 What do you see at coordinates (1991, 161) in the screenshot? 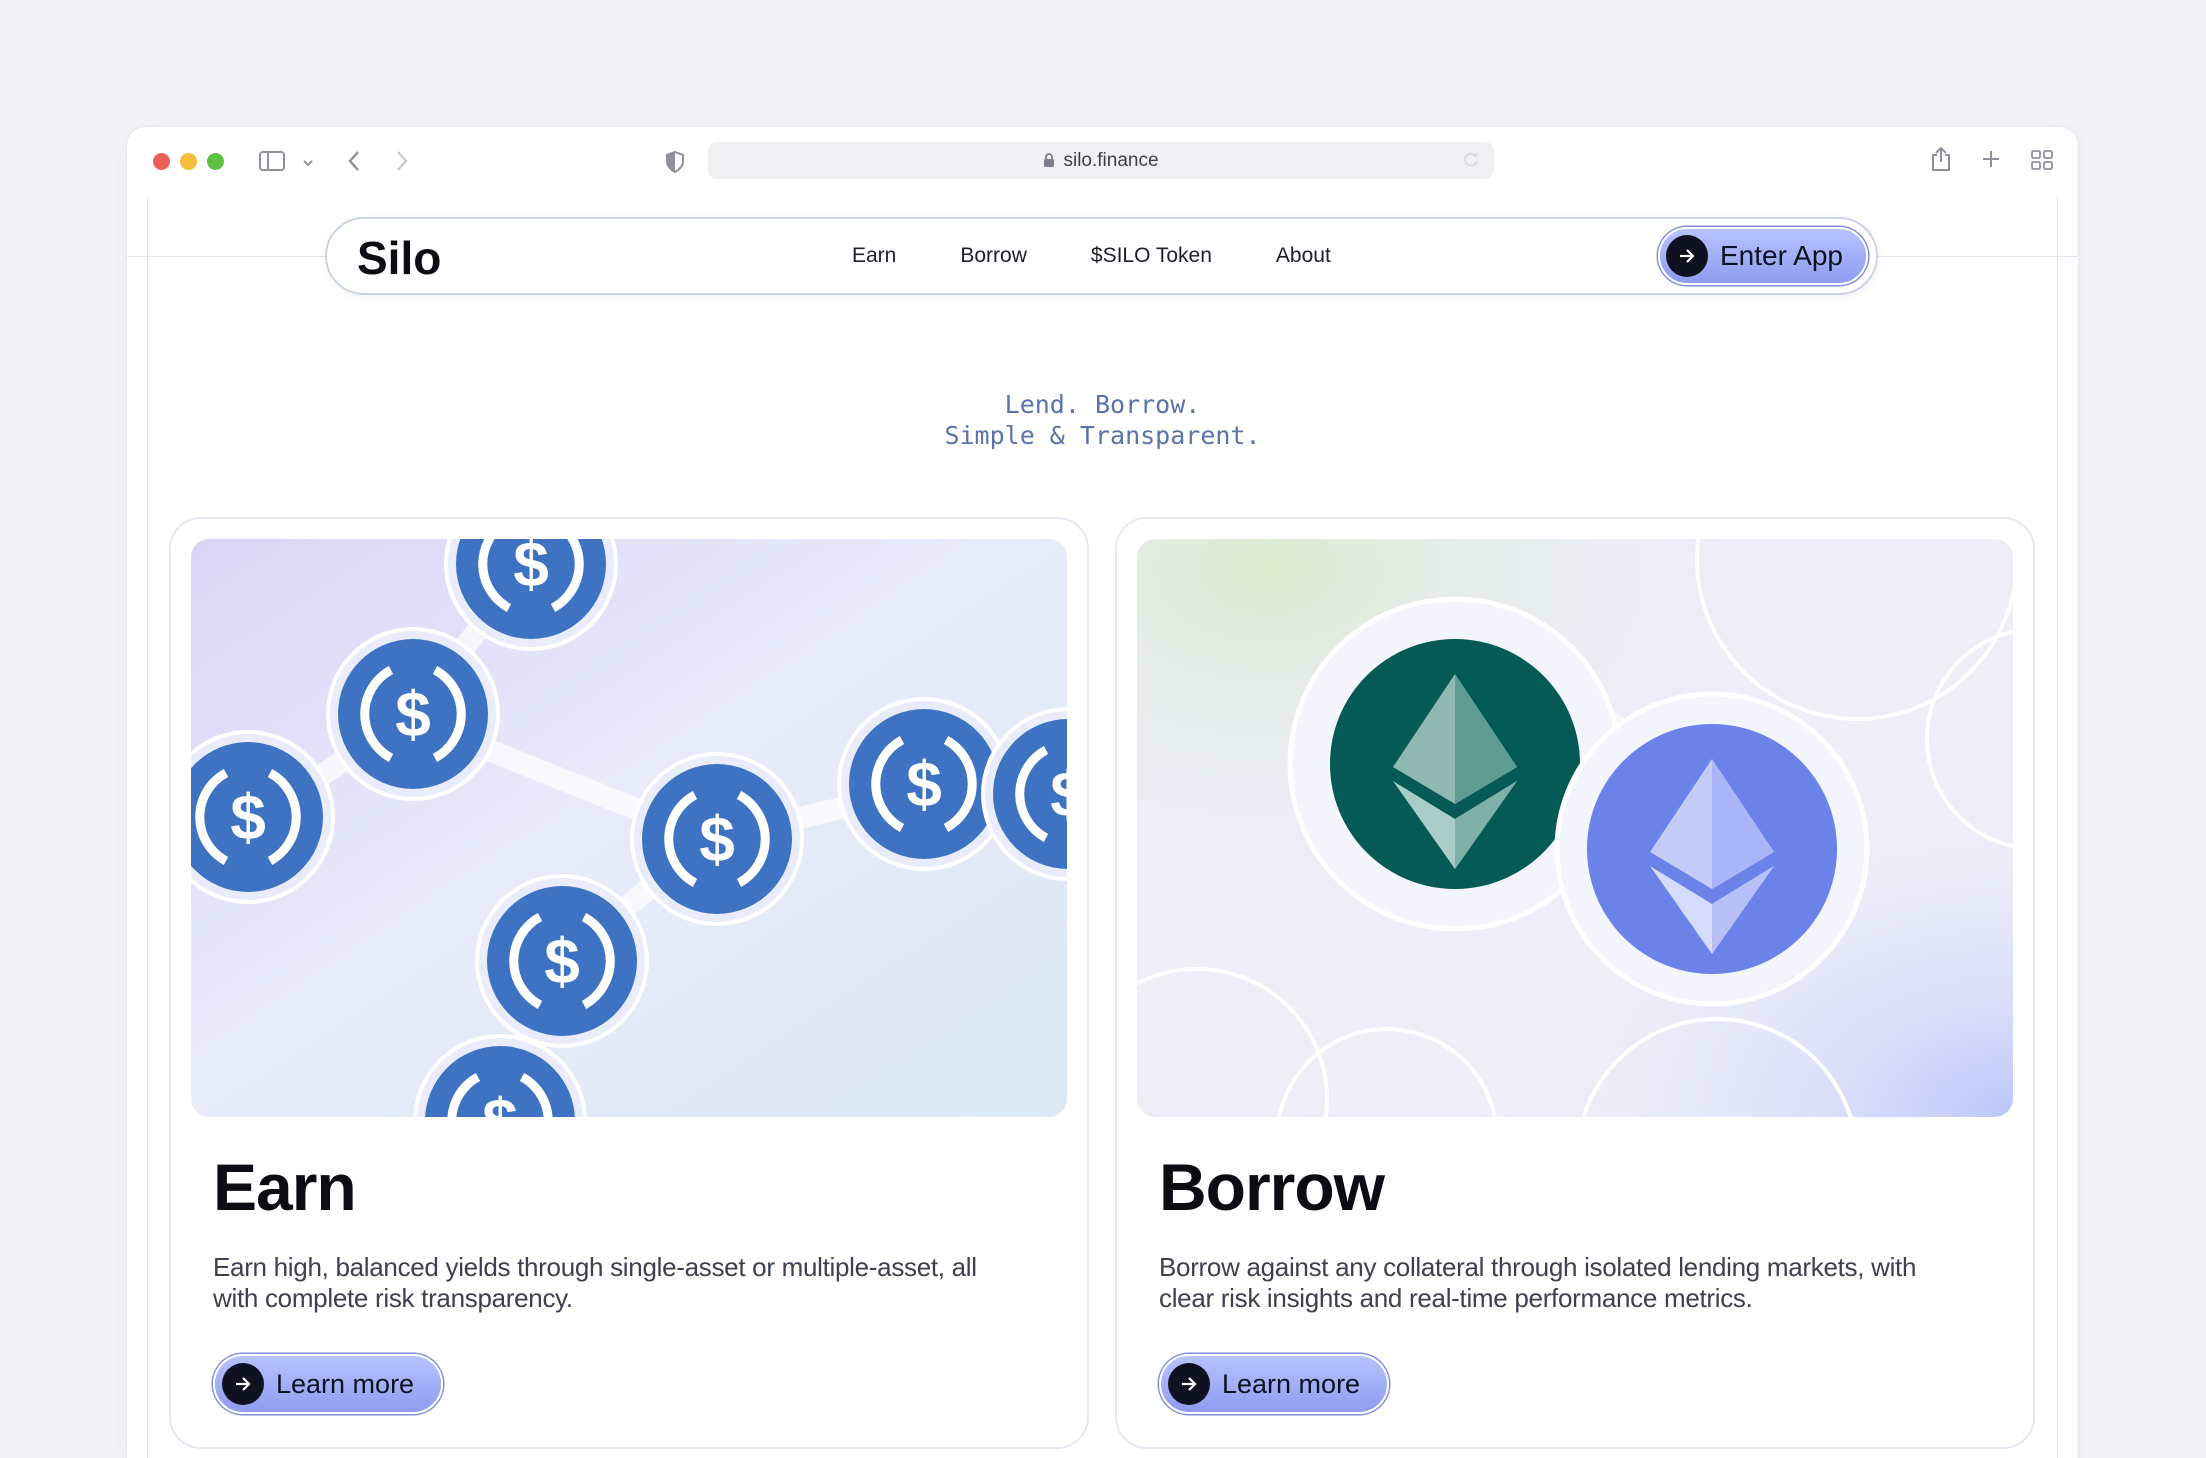
I see `new-tab-plus-icon` at bounding box center [1991, 161].